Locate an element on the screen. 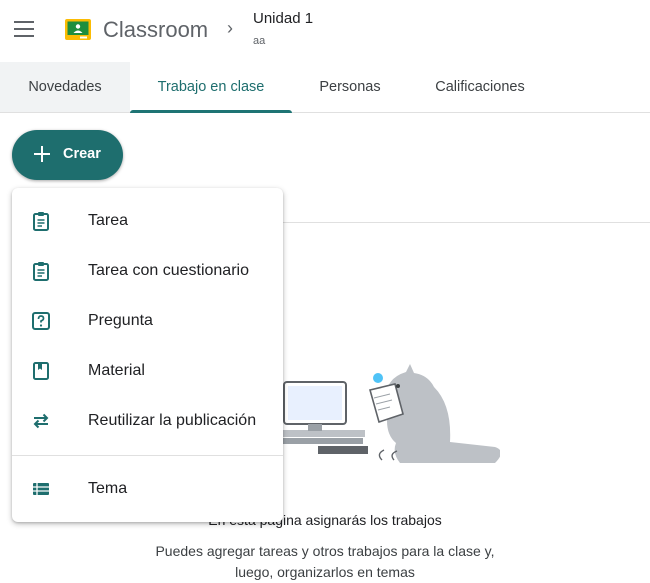 The height and width of the screenshot is (583, 650). menu-item-tarea-cuestionario: Tarea con cuestionario is located at coordinates (147, 271).